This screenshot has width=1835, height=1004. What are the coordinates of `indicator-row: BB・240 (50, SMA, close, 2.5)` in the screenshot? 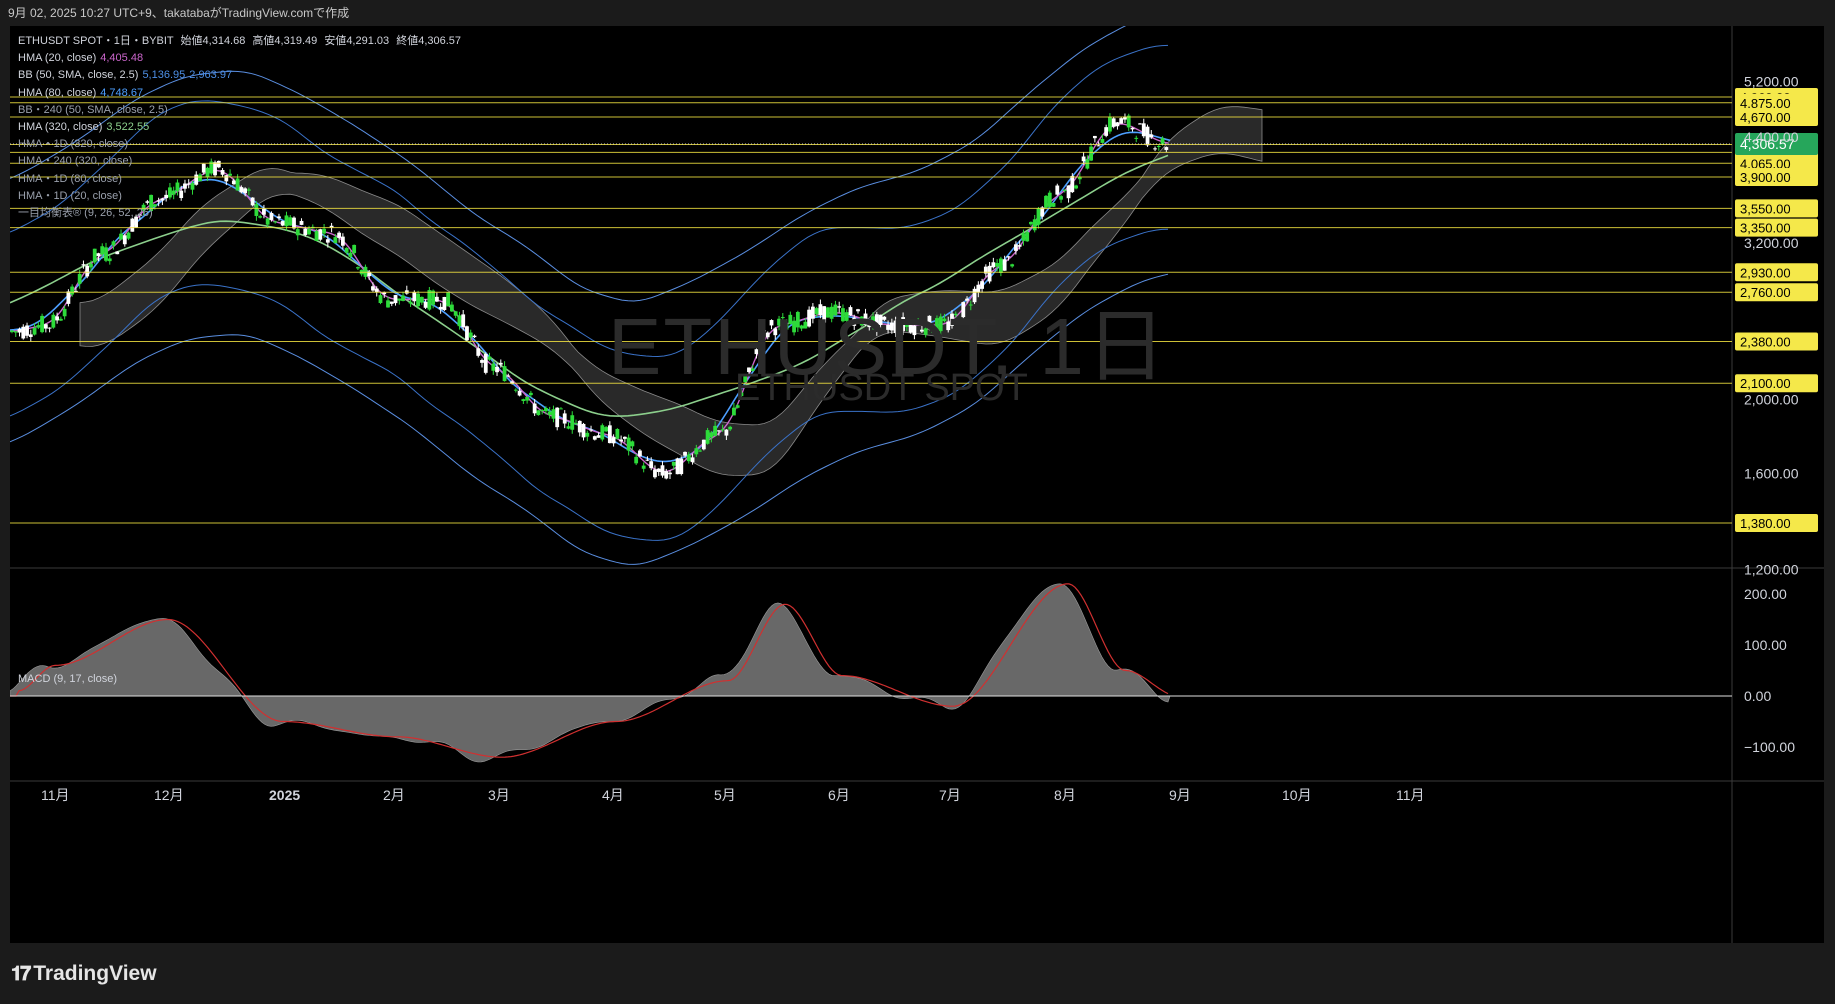 It's located at (239, 110).